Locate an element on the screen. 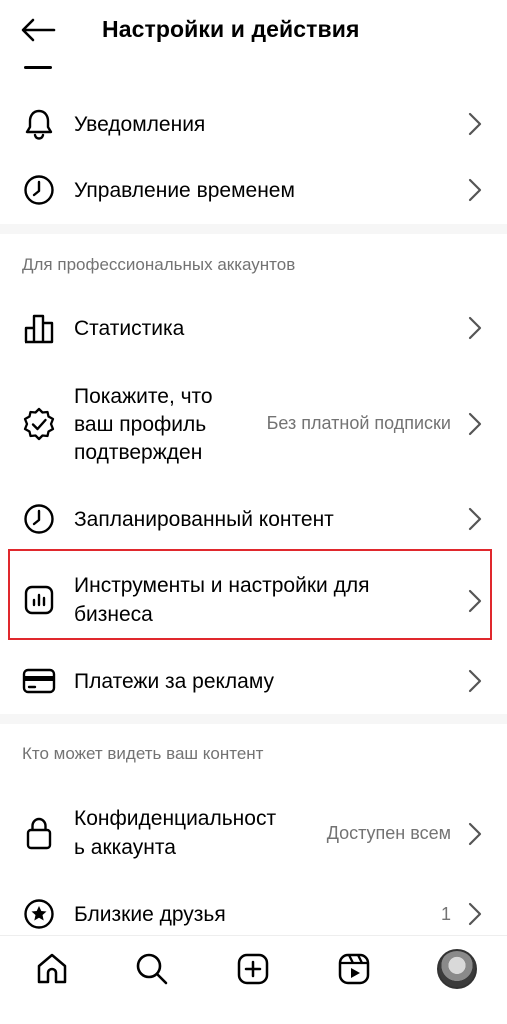  reels-icon is located at coordinates (354, 969).